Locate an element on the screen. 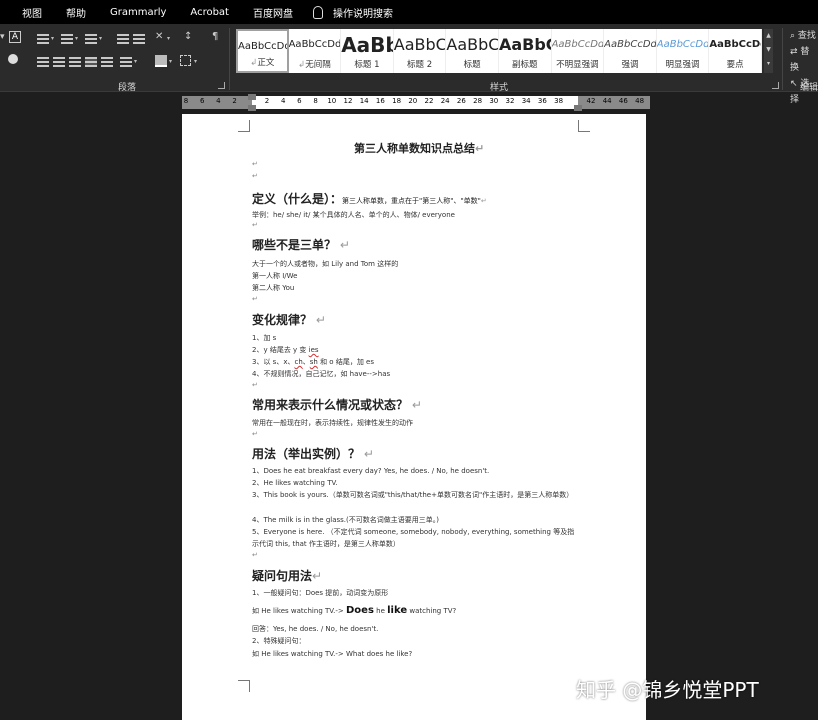 Image resolution: width=818 pixels, height=720 pixels. section-heading-questions: 疑问句用法↵ is located at coordinates (287, 576).